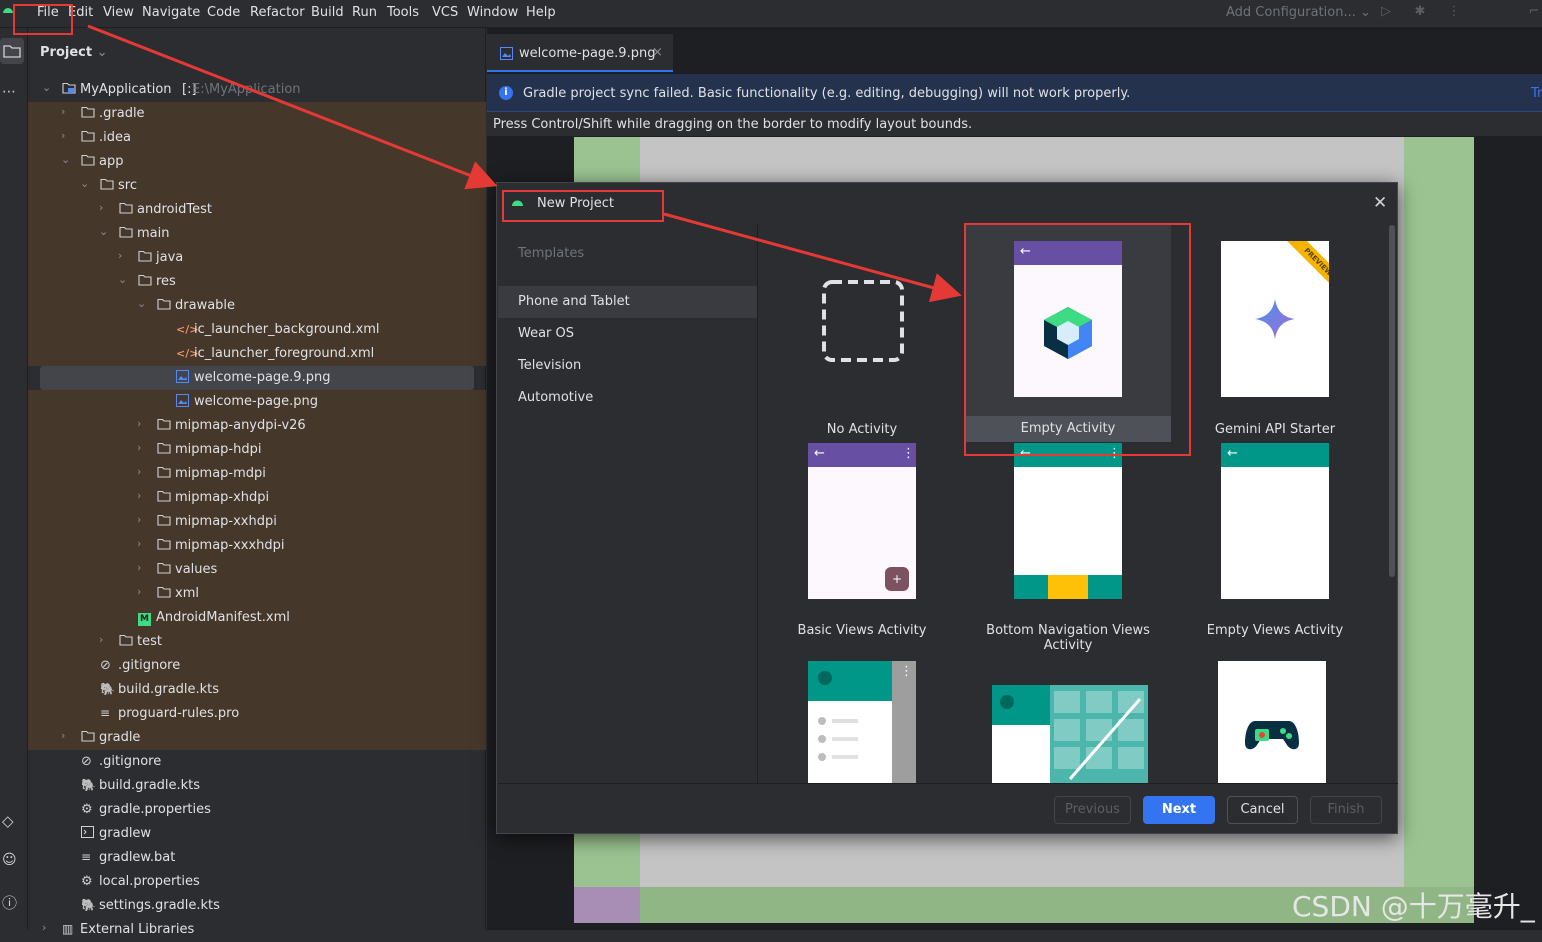 This screenshot has width=1542, height=942. I want to click on project-tree-row: › xml, so click(257, 594).